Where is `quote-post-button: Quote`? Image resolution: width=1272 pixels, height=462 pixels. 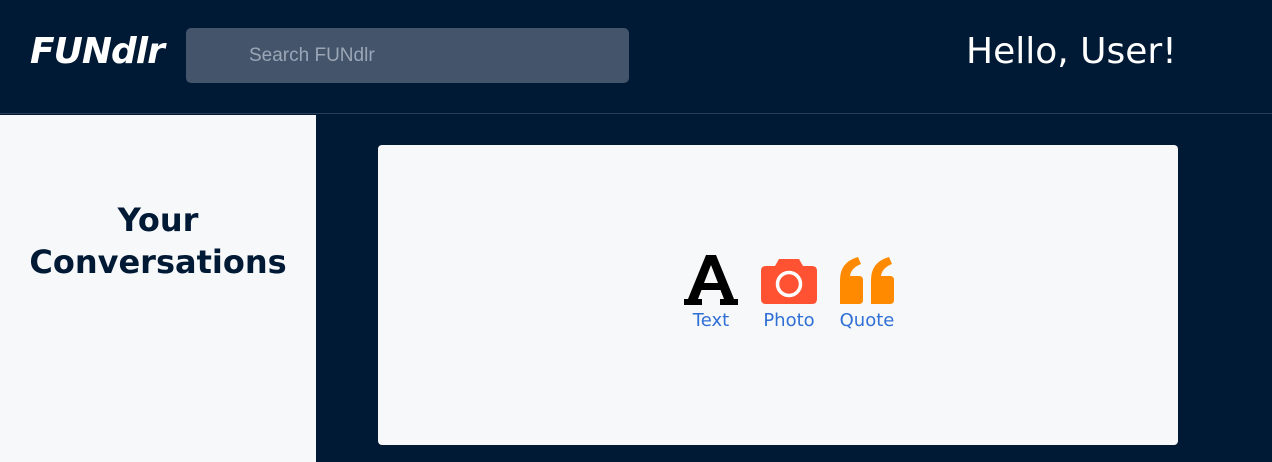
quote-post-button: Quote is located at coordinates (867, 293).